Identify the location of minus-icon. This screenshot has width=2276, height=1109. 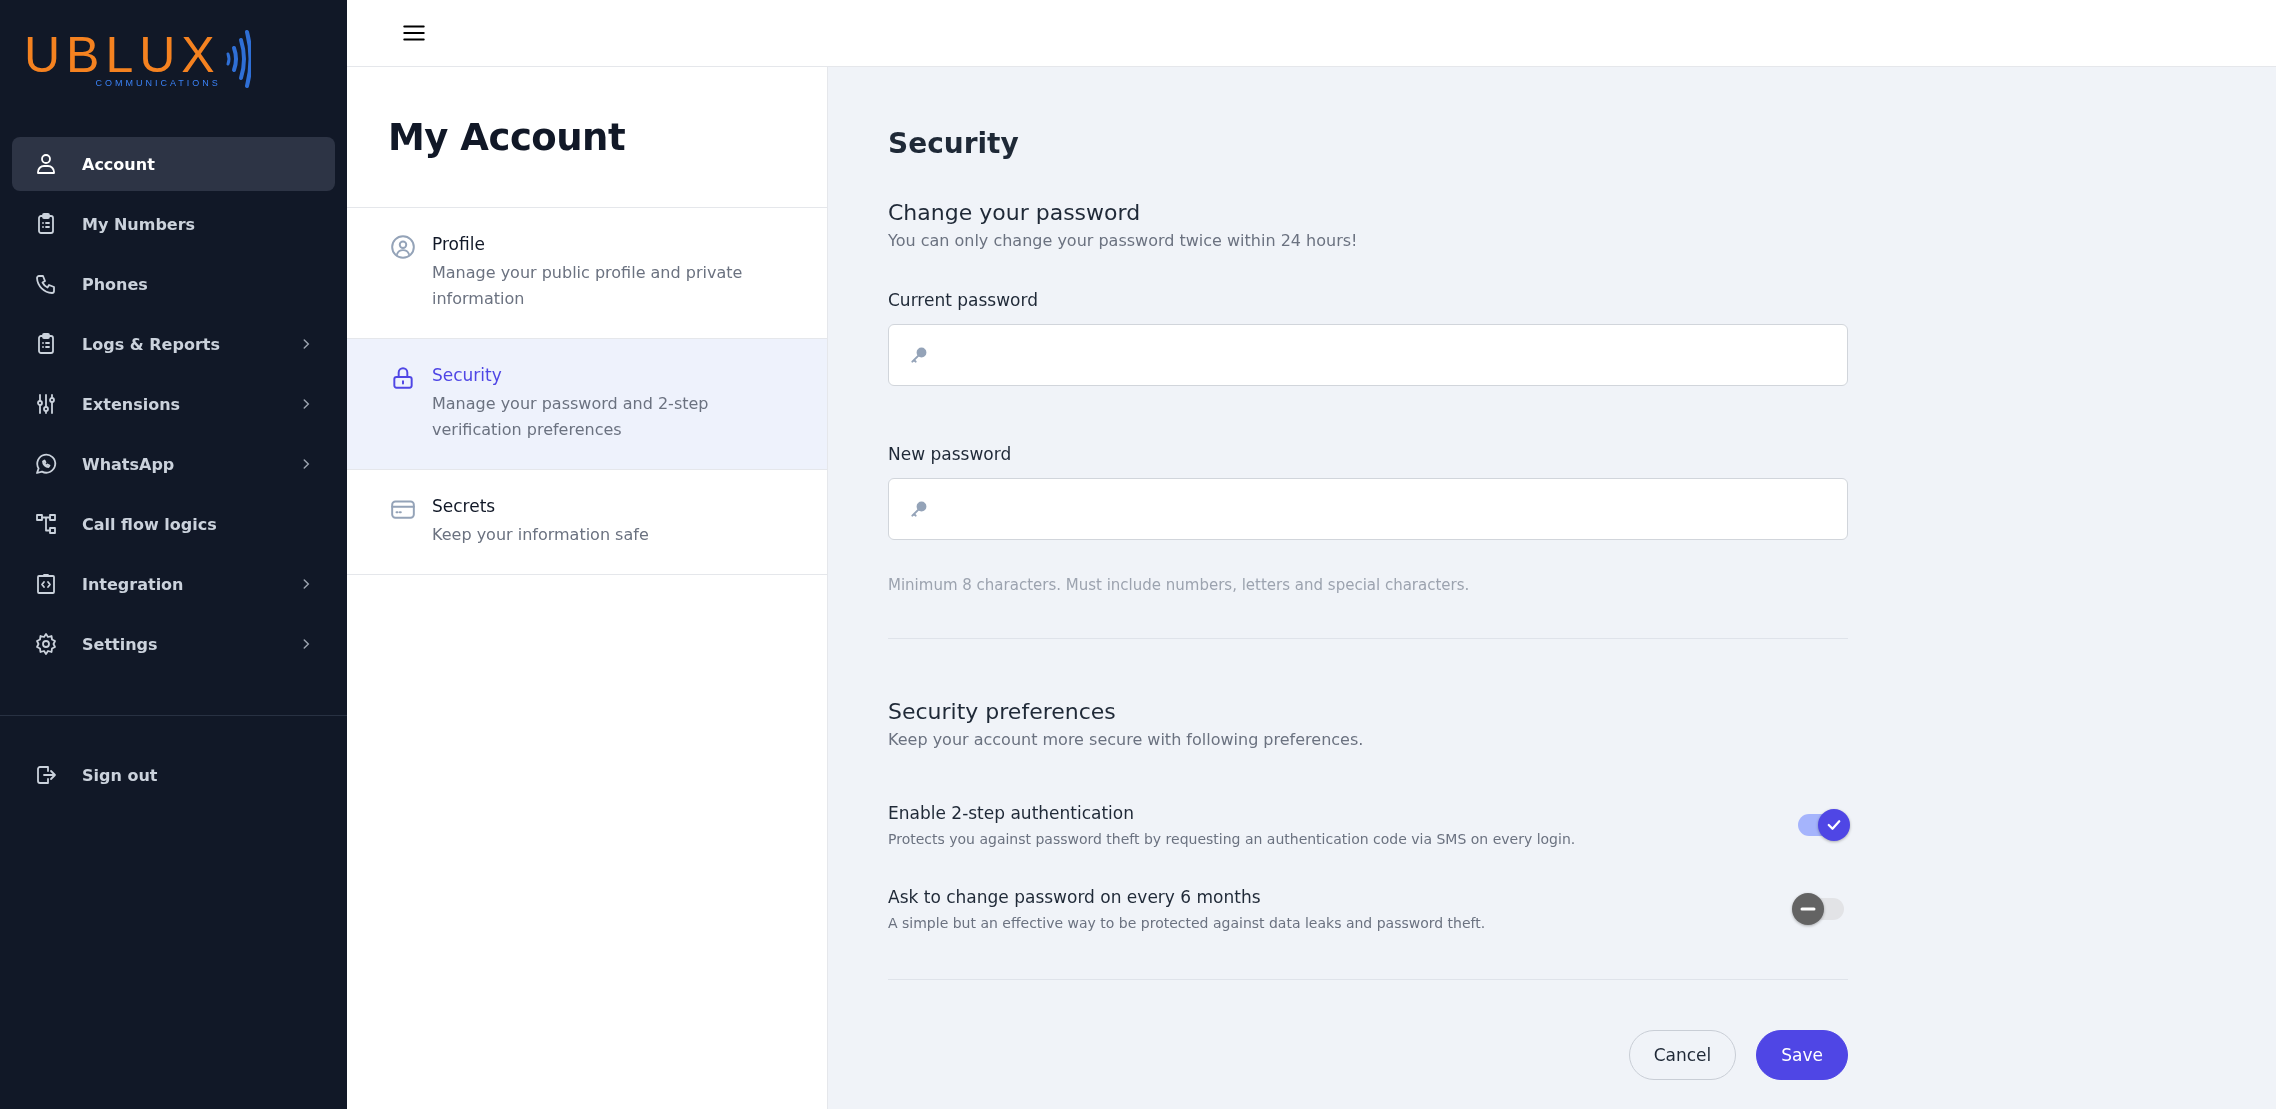
(1808, 909).